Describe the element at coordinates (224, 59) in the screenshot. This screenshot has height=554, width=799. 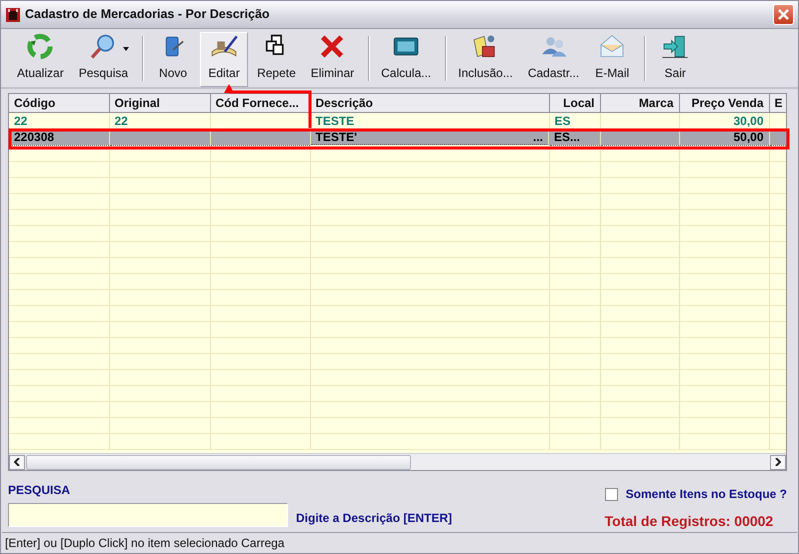
I see `toolbar-button: Editar` at that location.